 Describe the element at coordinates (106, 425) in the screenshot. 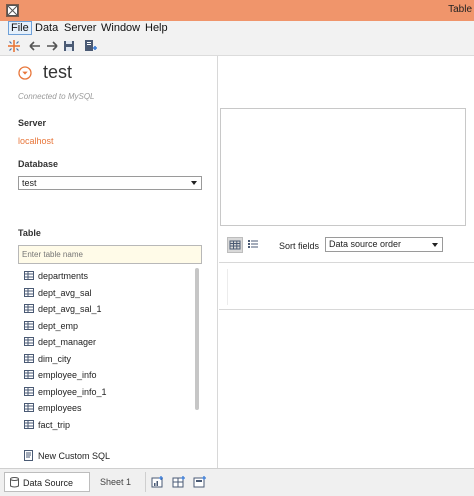

I see `list-item: fact_trip` at that location.